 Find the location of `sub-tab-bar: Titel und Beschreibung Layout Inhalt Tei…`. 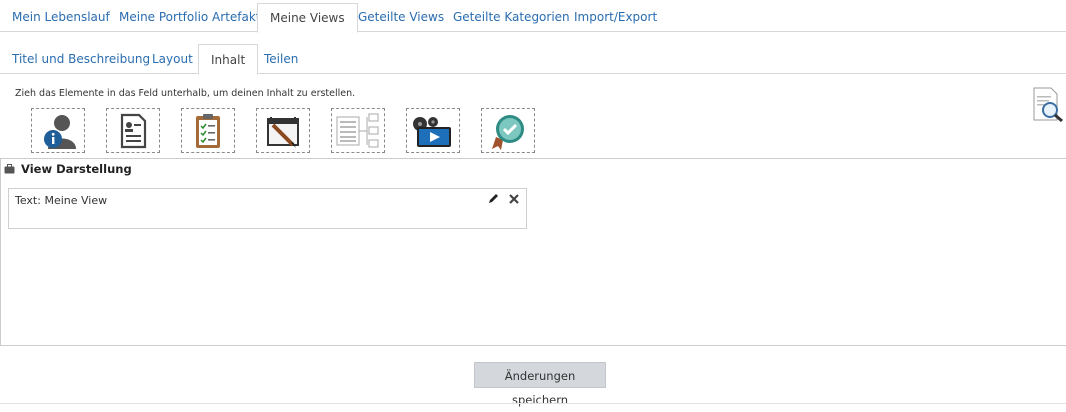

sub-tab-bar: Titel und Beschreibung Layout Inhalt Tei… is located at coordinates (533, 59).